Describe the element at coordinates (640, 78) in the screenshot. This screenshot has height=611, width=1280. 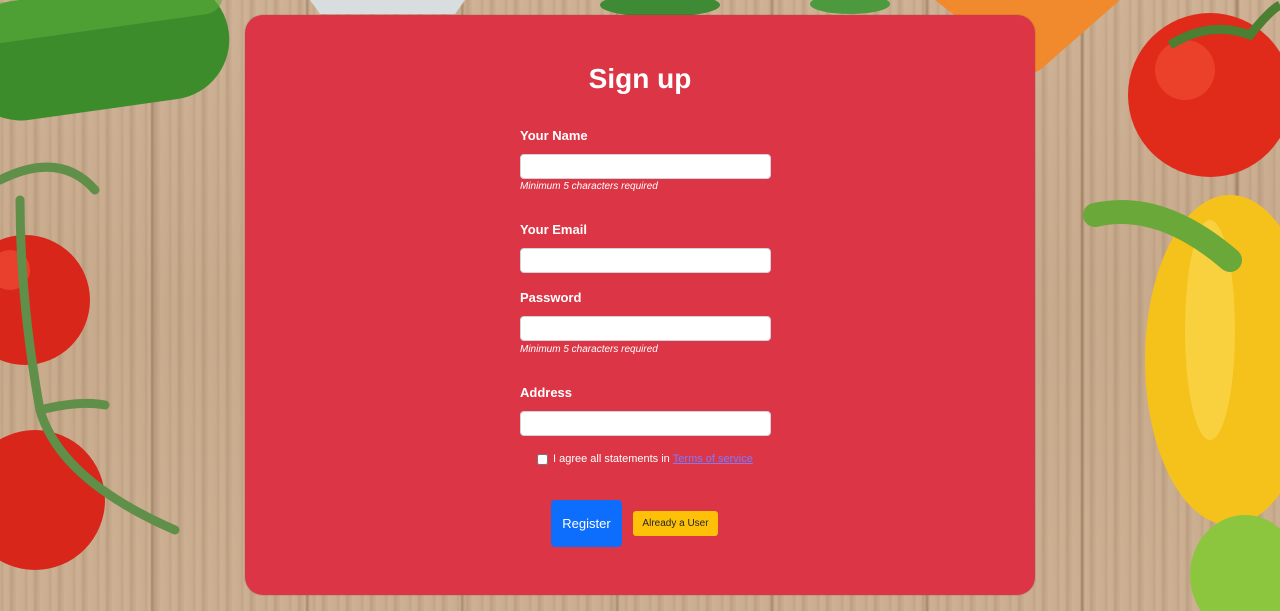
I see `page-title: Sign up` at that location.